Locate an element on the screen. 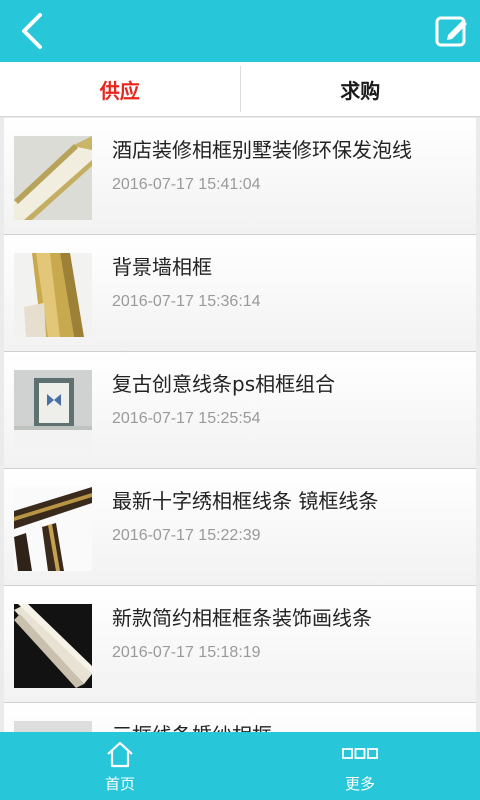  tab-bar: 供应 求购 is located at coordinates (240, 89).